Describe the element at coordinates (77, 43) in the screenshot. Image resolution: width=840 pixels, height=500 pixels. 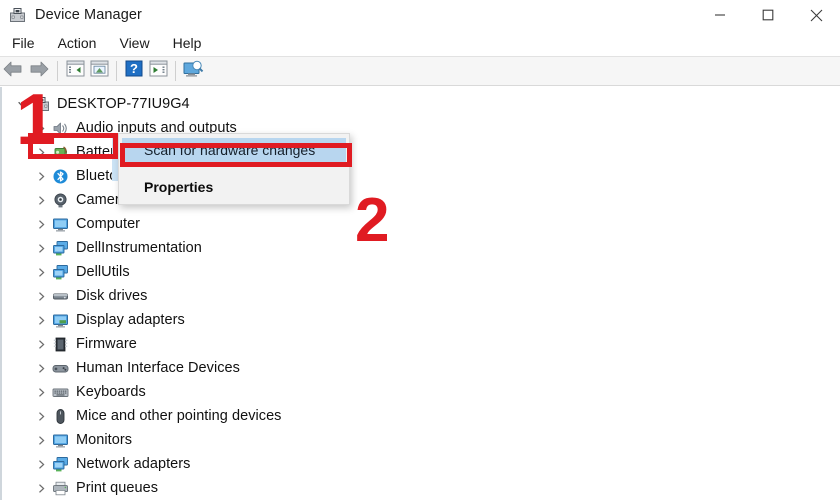
I see `menu-item-action: Action` at that location.